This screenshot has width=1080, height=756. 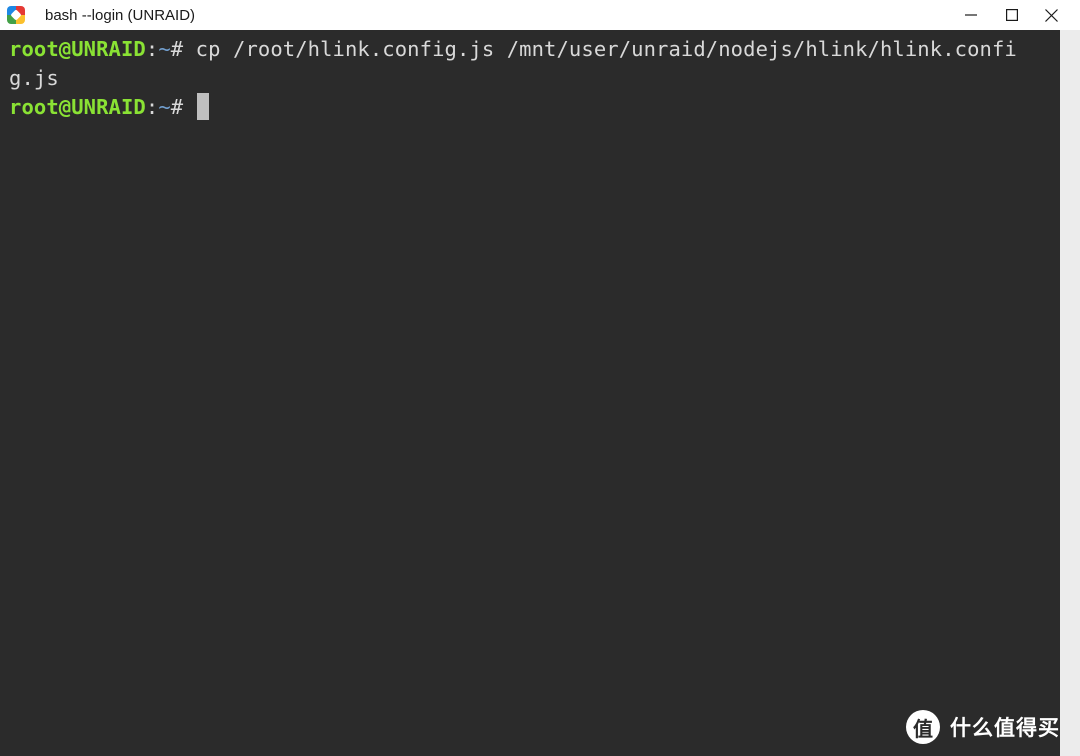 I want to click on minimize-icon, so click(x=971, y=15).